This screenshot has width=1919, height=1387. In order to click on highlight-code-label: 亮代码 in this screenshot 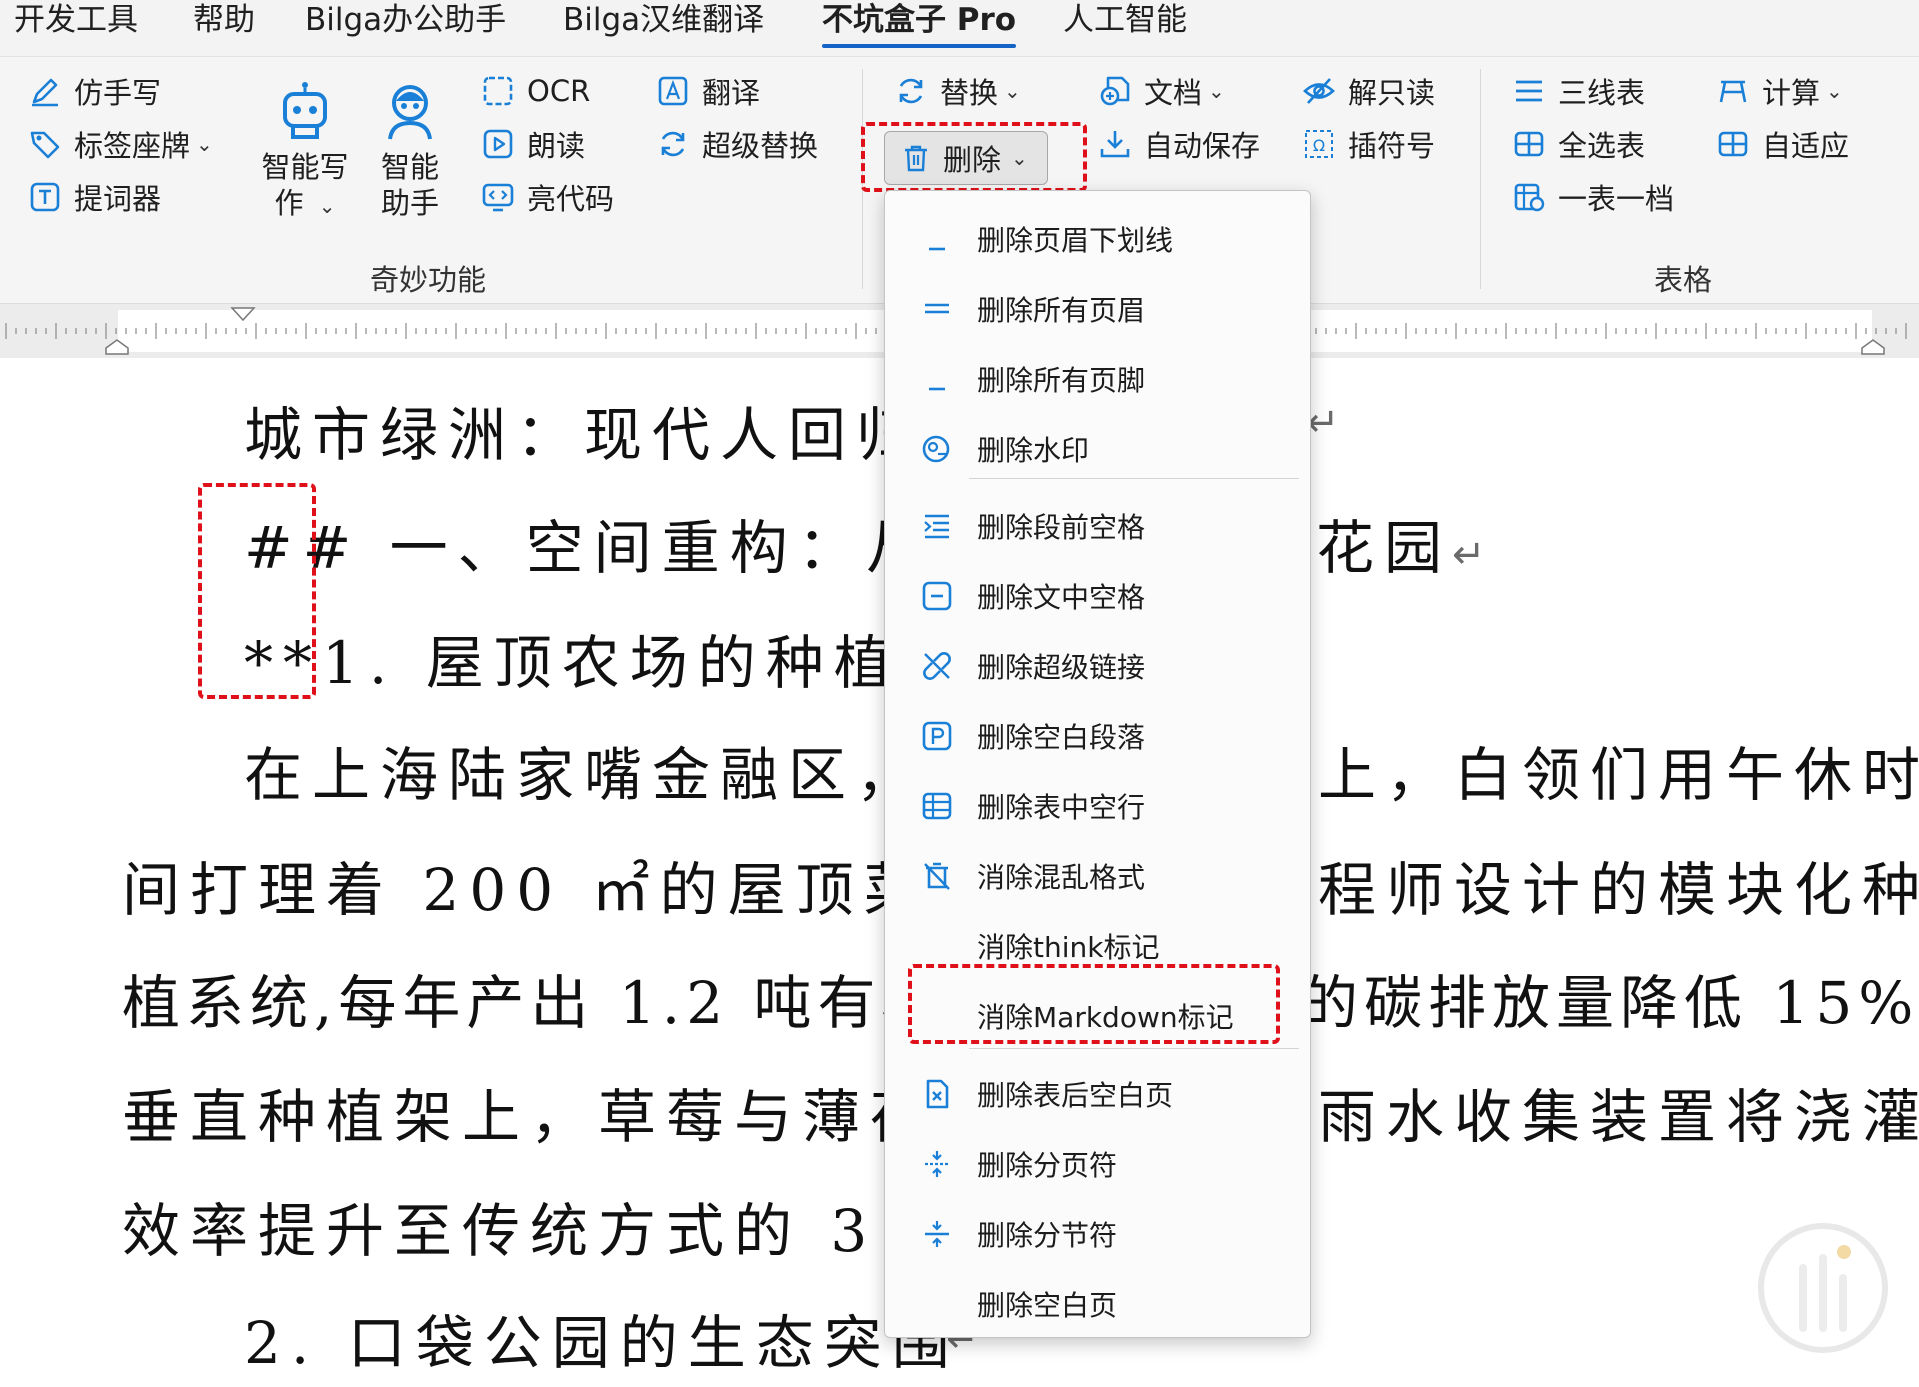, I will do `click(571, 199)`.